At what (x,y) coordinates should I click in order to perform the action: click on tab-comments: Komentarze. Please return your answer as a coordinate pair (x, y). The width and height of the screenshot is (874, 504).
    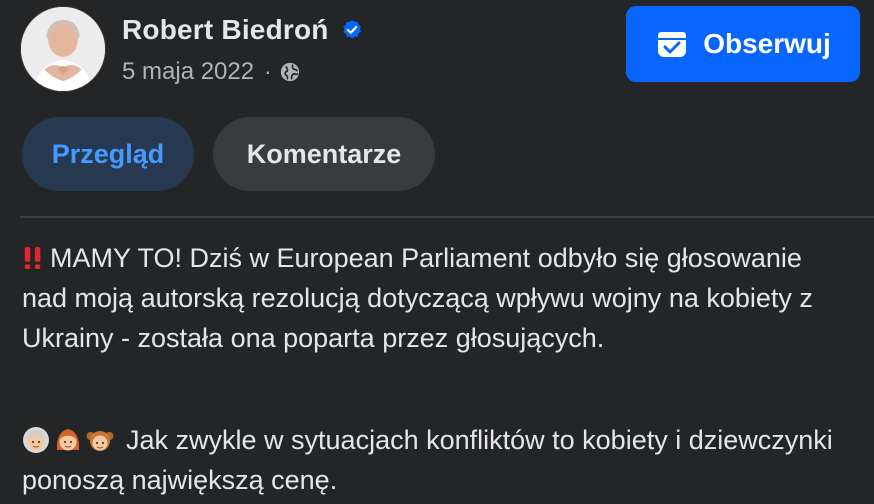
    Looking at the image, I should click on (324, 154).